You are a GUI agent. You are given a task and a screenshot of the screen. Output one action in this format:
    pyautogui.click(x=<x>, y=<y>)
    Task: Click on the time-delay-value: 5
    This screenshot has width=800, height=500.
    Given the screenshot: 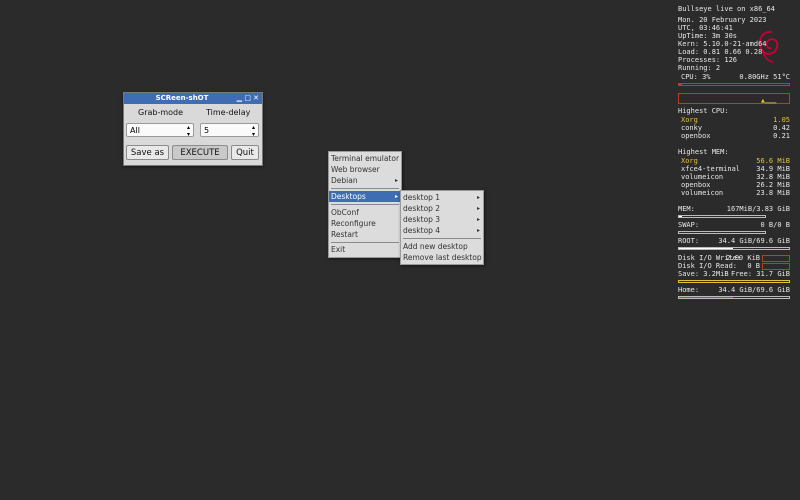 What is the action you would take?
    pyautogui.click(x=207, y=130)
    